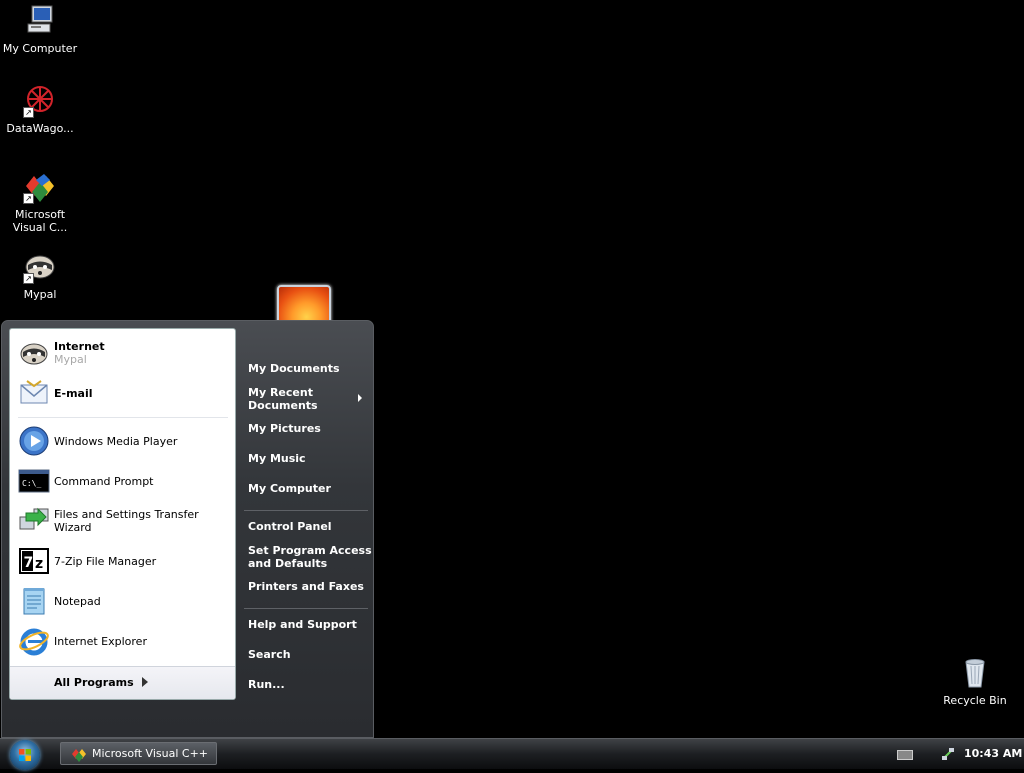 Image resolution: width=1024 pixels, height=773 pixels. I want to click on link-my-recent-documents: My Recent Documents, so click(283, 399).